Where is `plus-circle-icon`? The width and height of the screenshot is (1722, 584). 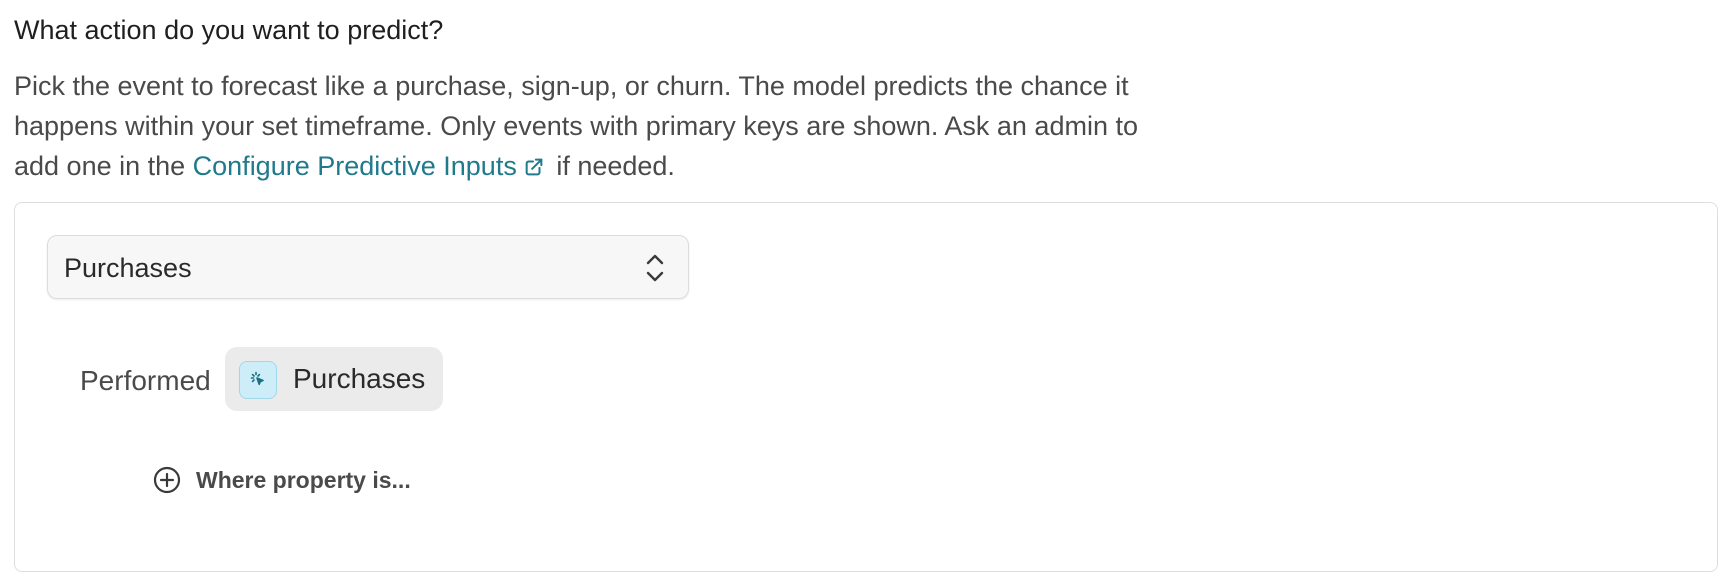
plus-circle-icon is located at coordinates (167, 480).